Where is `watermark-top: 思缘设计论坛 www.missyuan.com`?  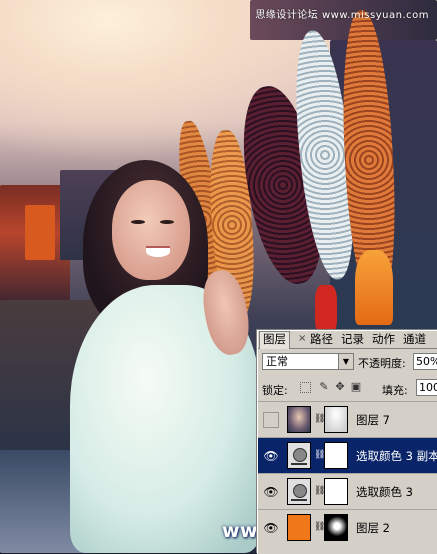 watermark-top: 思缘设计论坛 www.missyuan.com is located at coordinates (342, 15).